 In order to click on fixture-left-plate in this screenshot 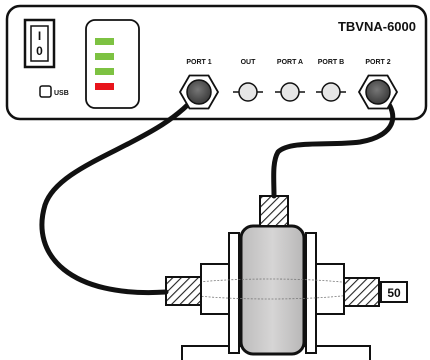, I will do `click(234, 293)`.